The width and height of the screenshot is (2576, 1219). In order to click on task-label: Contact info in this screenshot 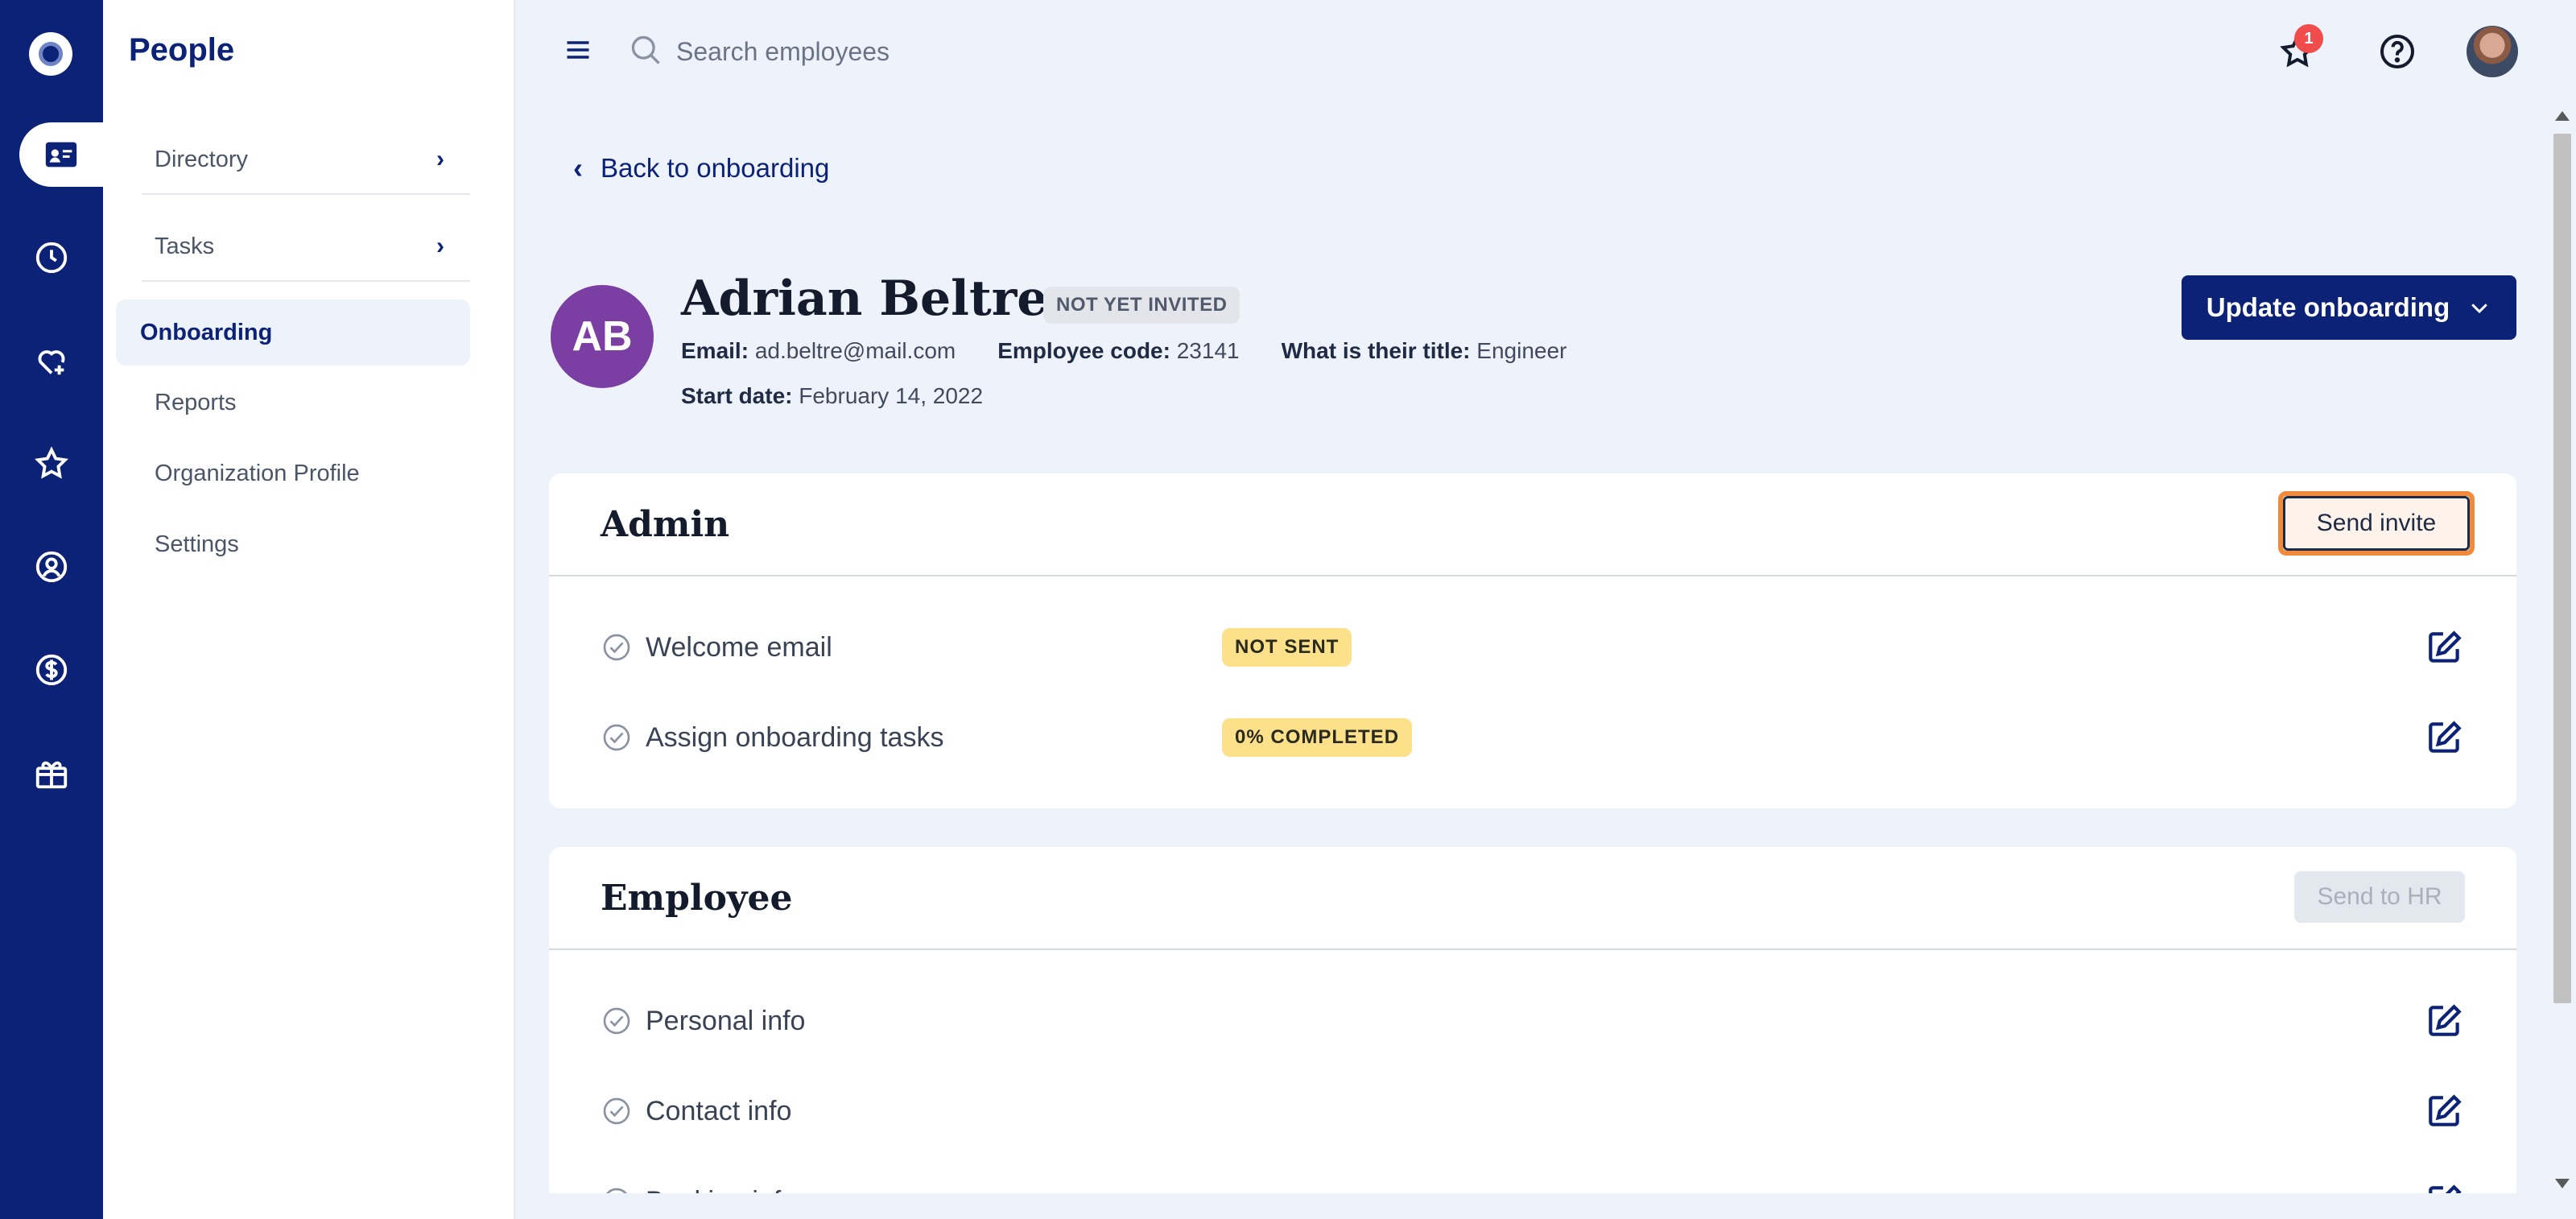, I will do `click(719, 1110)`.